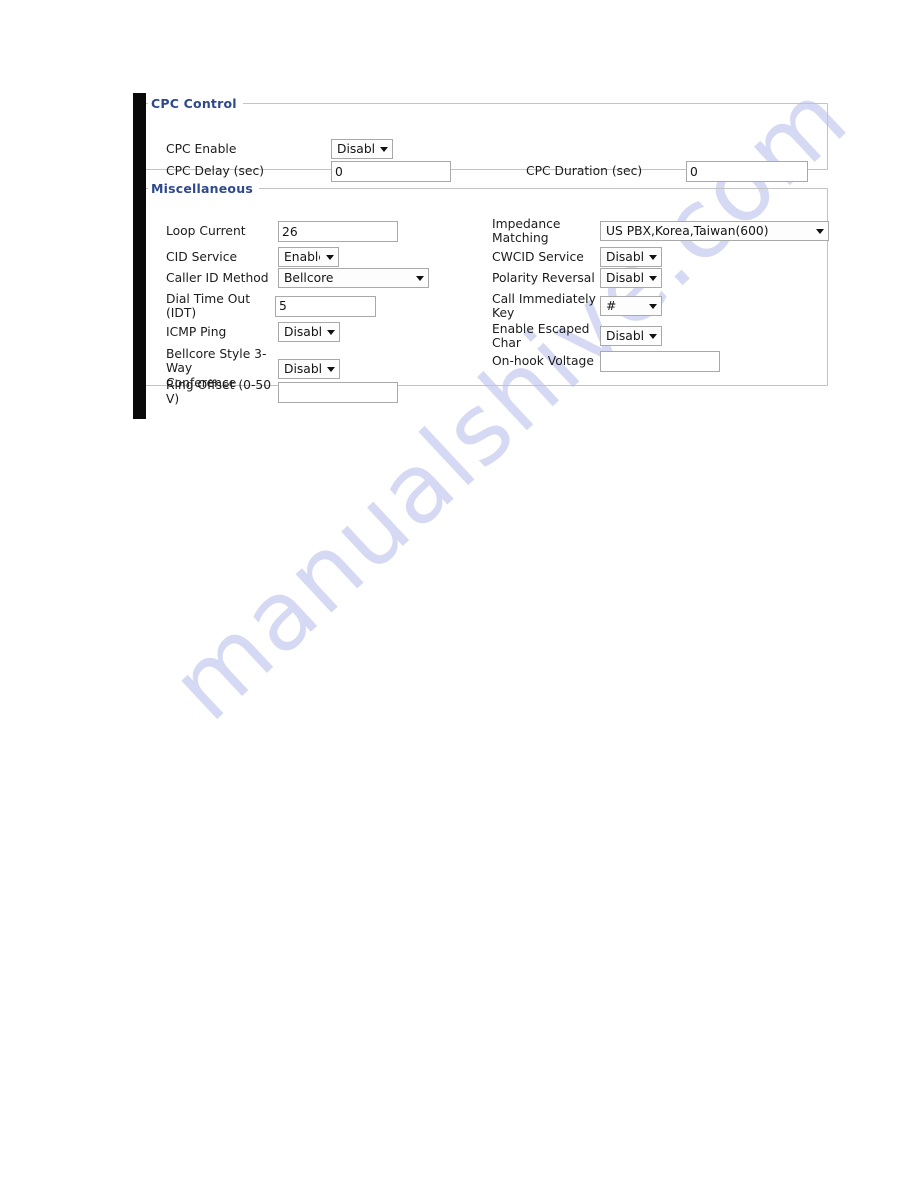 The image size is (914, 1186). I want to click on cpc-delay-label: CPC Delay (sec), so click(215, 171).